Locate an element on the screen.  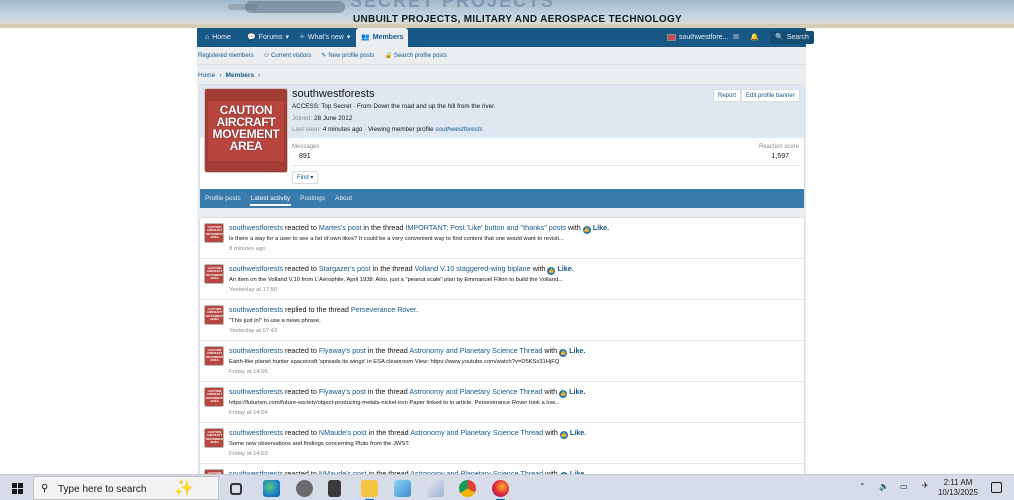
activity-time: 8 minutes ago is located at coordinates (247, 249).